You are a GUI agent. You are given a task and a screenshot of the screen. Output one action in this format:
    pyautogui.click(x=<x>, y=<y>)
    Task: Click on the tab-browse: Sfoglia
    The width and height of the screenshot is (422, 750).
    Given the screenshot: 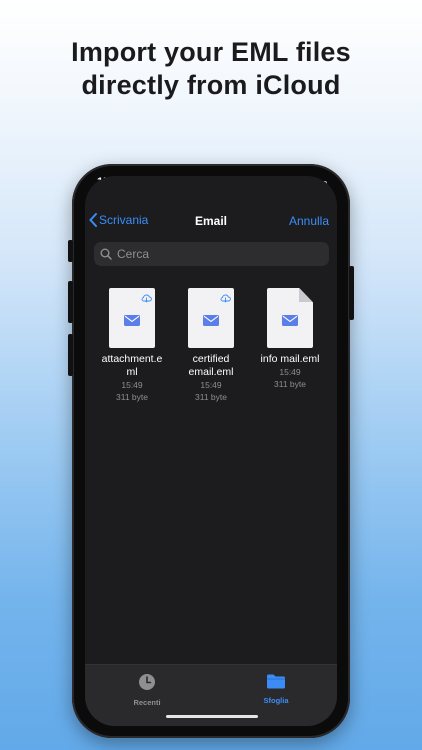 What is the action you would take?
    pyautogui.click(x=276, y=689)
    